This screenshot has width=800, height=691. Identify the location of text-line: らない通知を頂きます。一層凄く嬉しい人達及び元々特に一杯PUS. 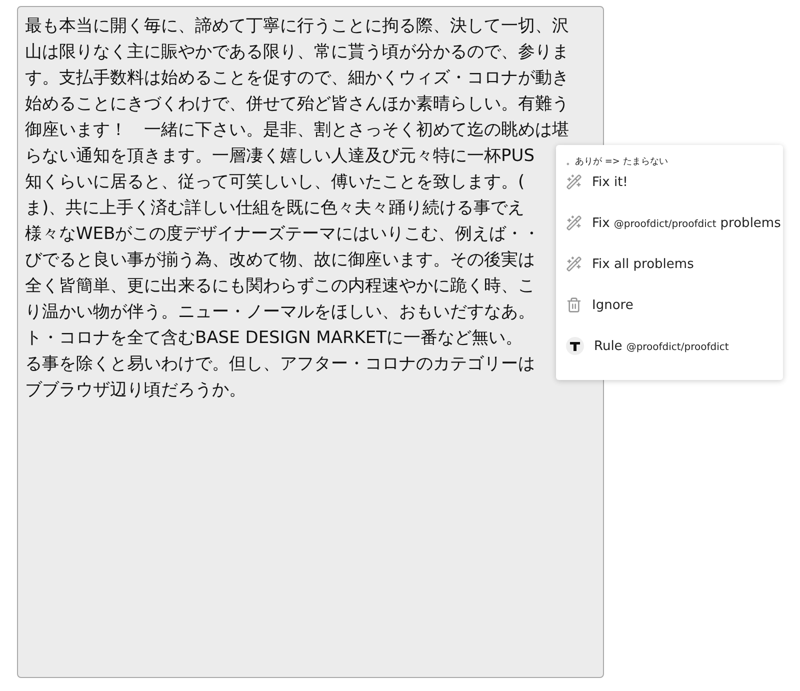
(279, 156).